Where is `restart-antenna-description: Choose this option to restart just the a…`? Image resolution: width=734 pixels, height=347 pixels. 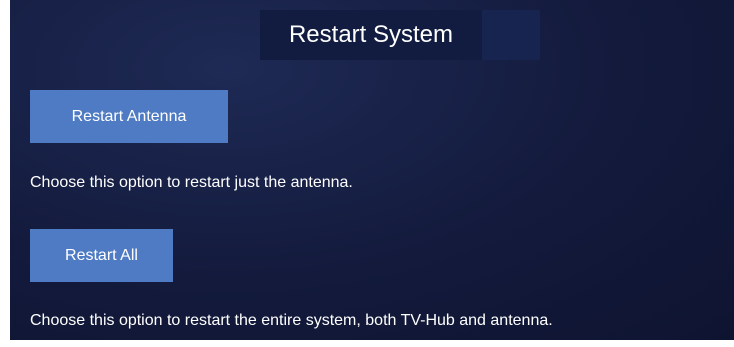
restart-antenna-description: Choose this option to restart just the a… is located at coordinates (191, 182).